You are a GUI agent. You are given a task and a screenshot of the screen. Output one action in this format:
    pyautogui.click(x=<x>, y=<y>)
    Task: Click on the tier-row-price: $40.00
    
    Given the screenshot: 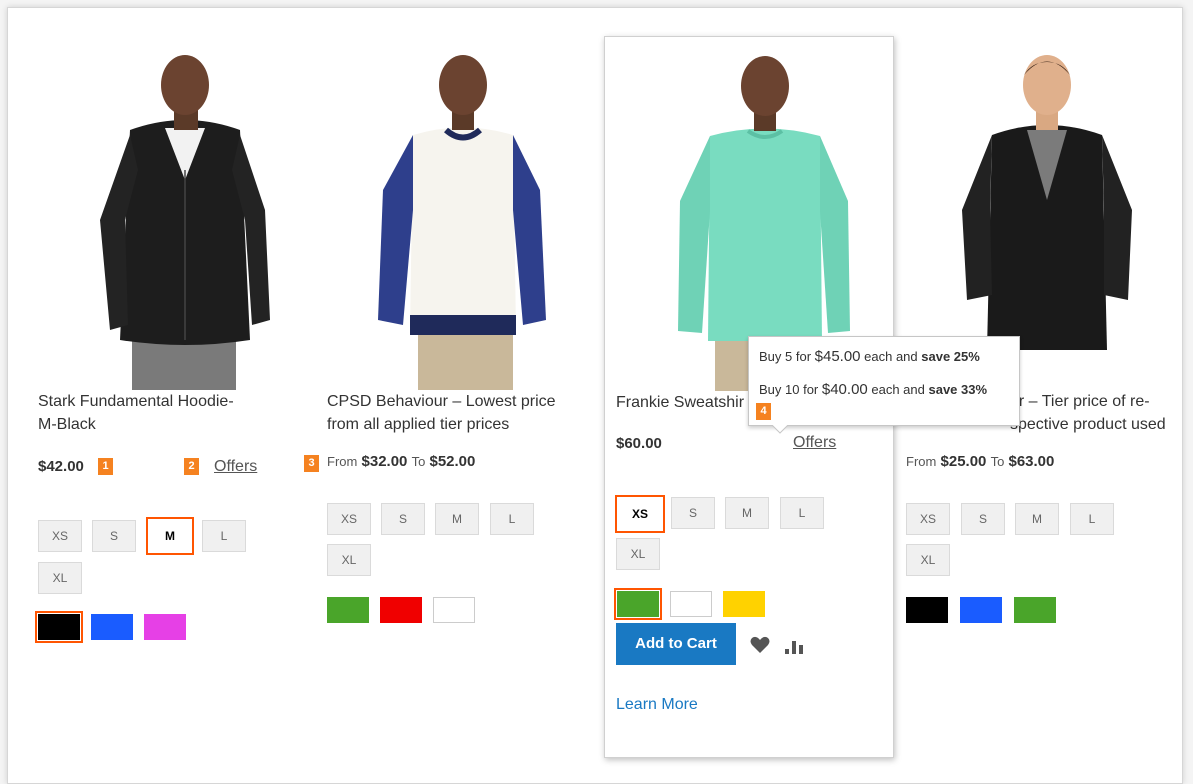 What is the action you would take?
    pyautogui.click(x=844, y=389)
    